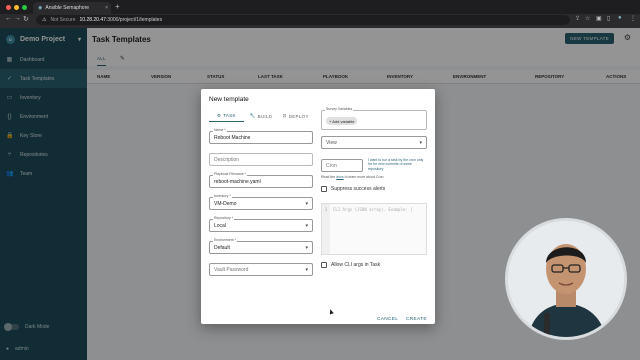  I want to click on back-icon: ←, so click(8, 18).